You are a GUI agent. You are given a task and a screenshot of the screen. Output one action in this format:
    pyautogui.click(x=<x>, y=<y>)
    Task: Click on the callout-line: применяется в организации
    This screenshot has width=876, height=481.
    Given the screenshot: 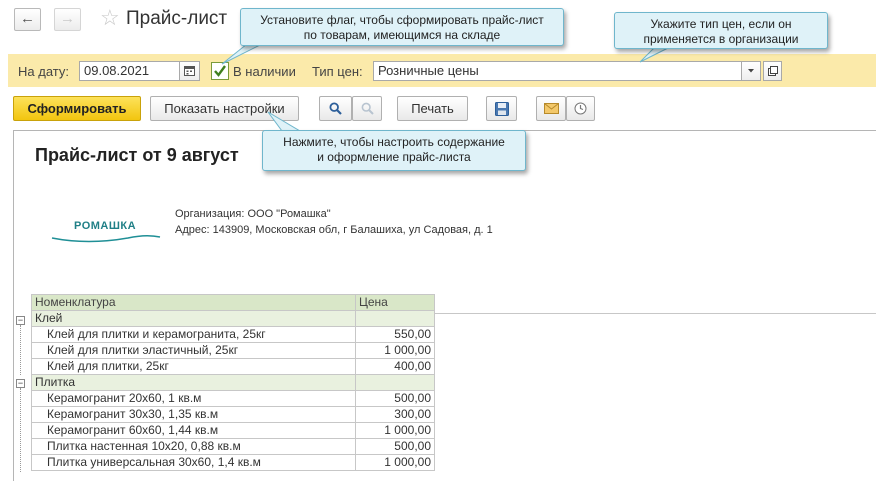 What is the action you would take?
    pyautogui.click(x=721, y=39)
    